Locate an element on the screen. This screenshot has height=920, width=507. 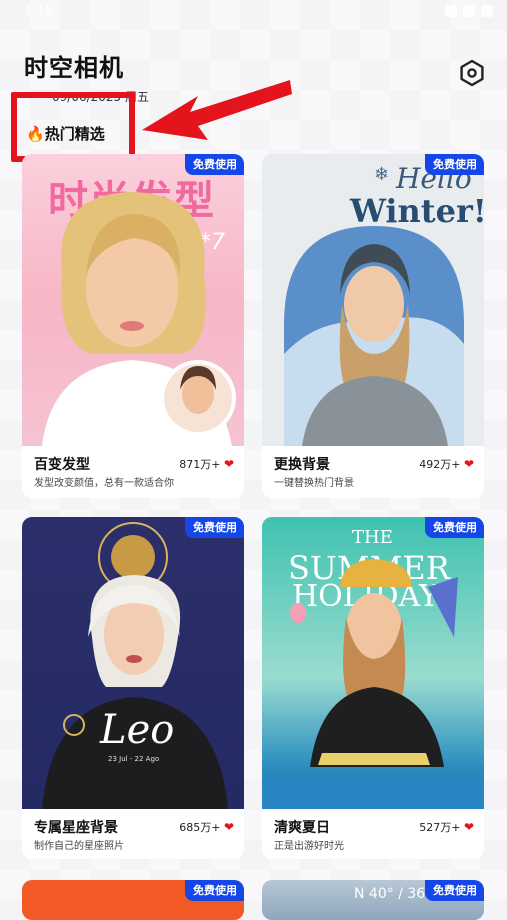
status-time: 1:18 is located at coordinates (39, 11).